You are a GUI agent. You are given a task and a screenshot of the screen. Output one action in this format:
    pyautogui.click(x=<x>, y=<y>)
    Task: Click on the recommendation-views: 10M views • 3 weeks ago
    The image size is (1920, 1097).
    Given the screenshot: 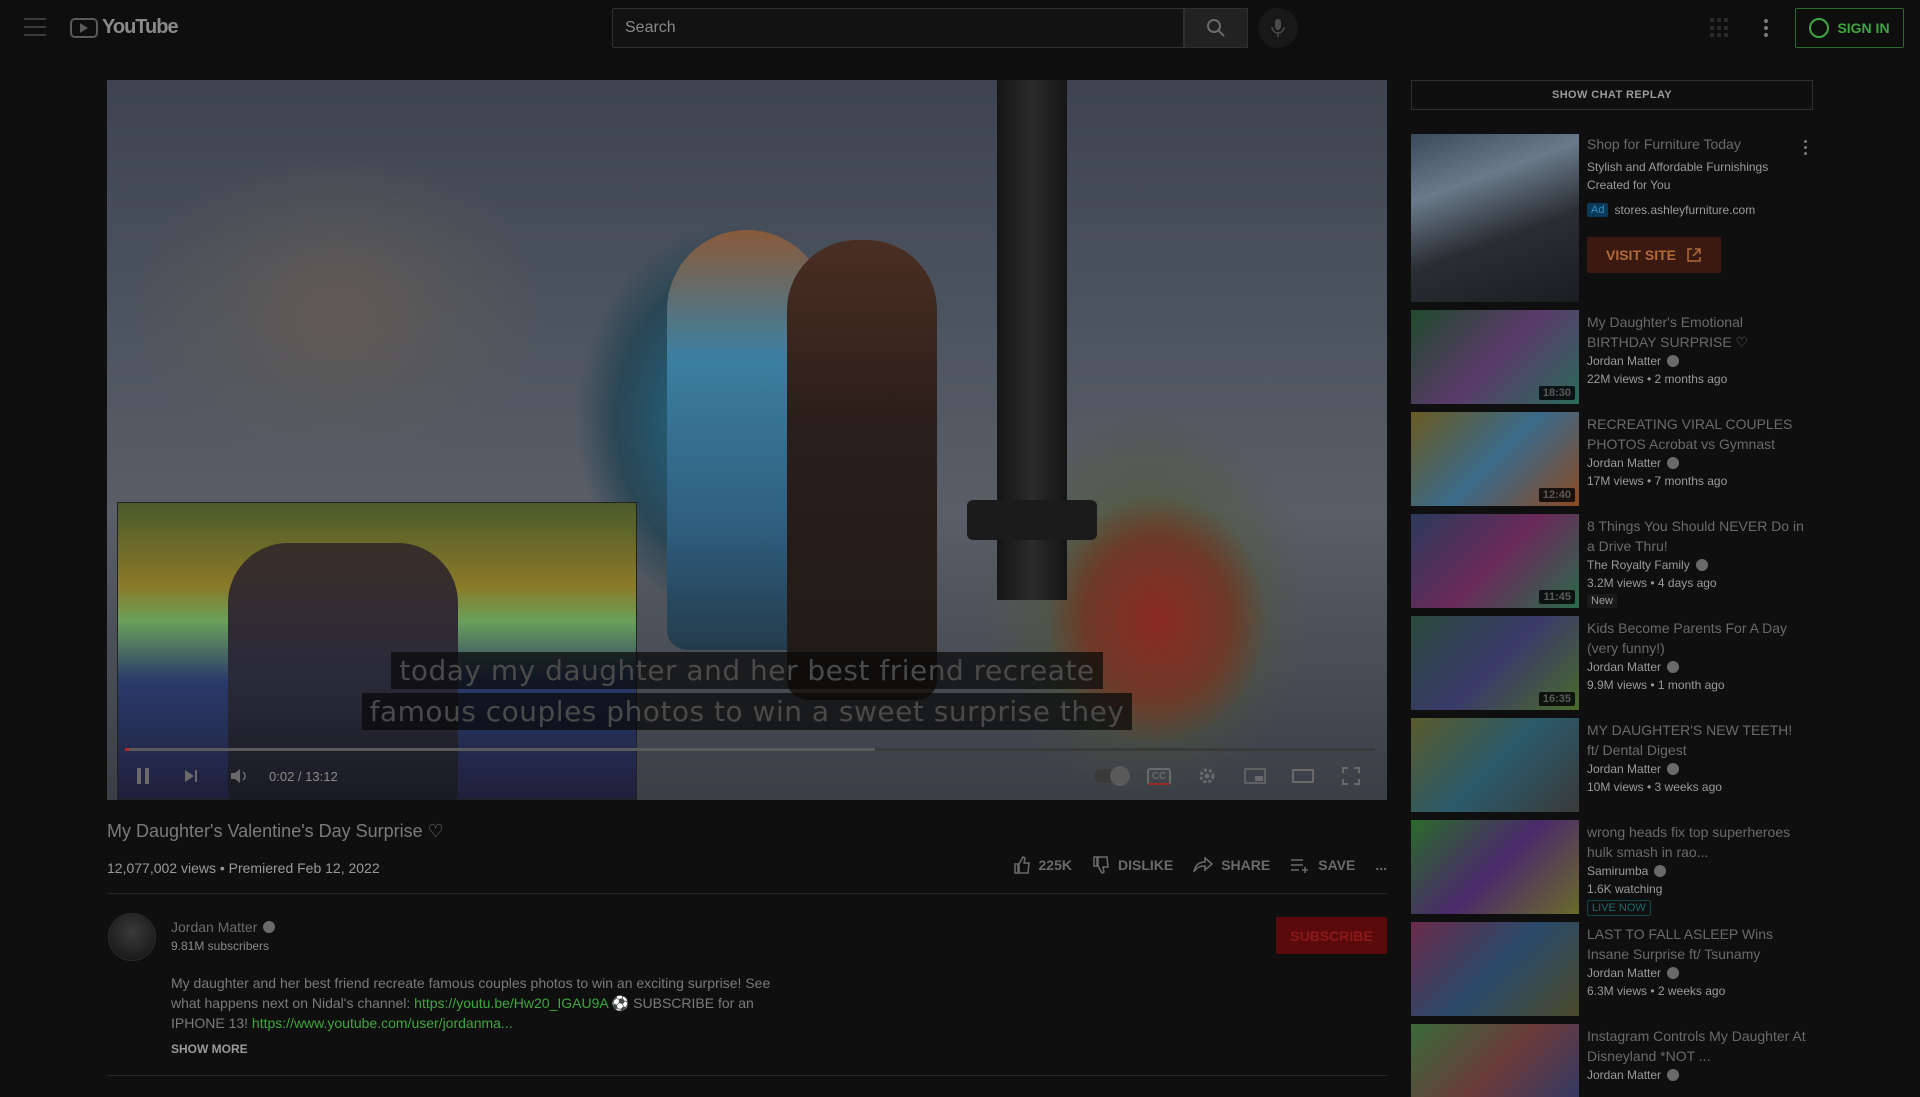 What is the action you would take?
    pyautogui.click(x=1654, y=787)
    